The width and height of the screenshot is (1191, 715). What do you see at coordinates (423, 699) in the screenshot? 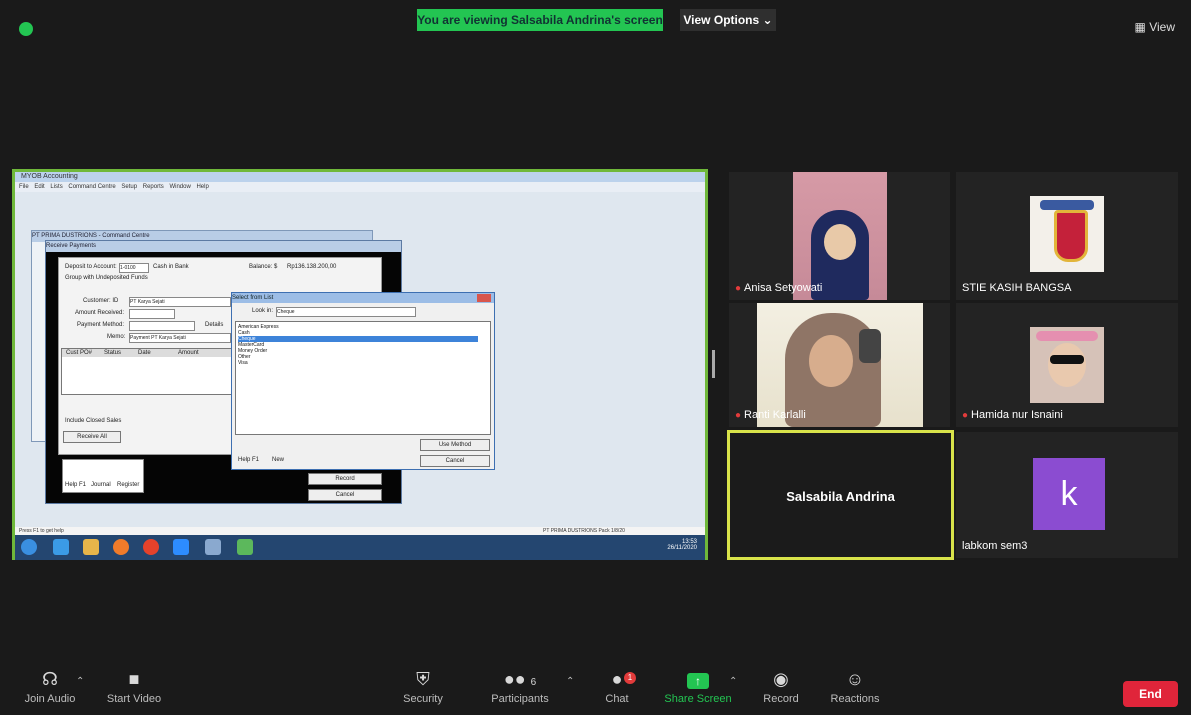
I see `security-label: Security` at bounding box center [423, 699].